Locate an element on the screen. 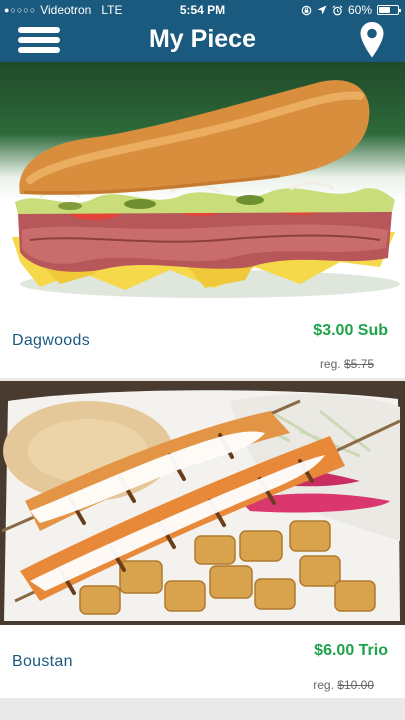  item-name: Boustan is located at coordinates (42, 661).